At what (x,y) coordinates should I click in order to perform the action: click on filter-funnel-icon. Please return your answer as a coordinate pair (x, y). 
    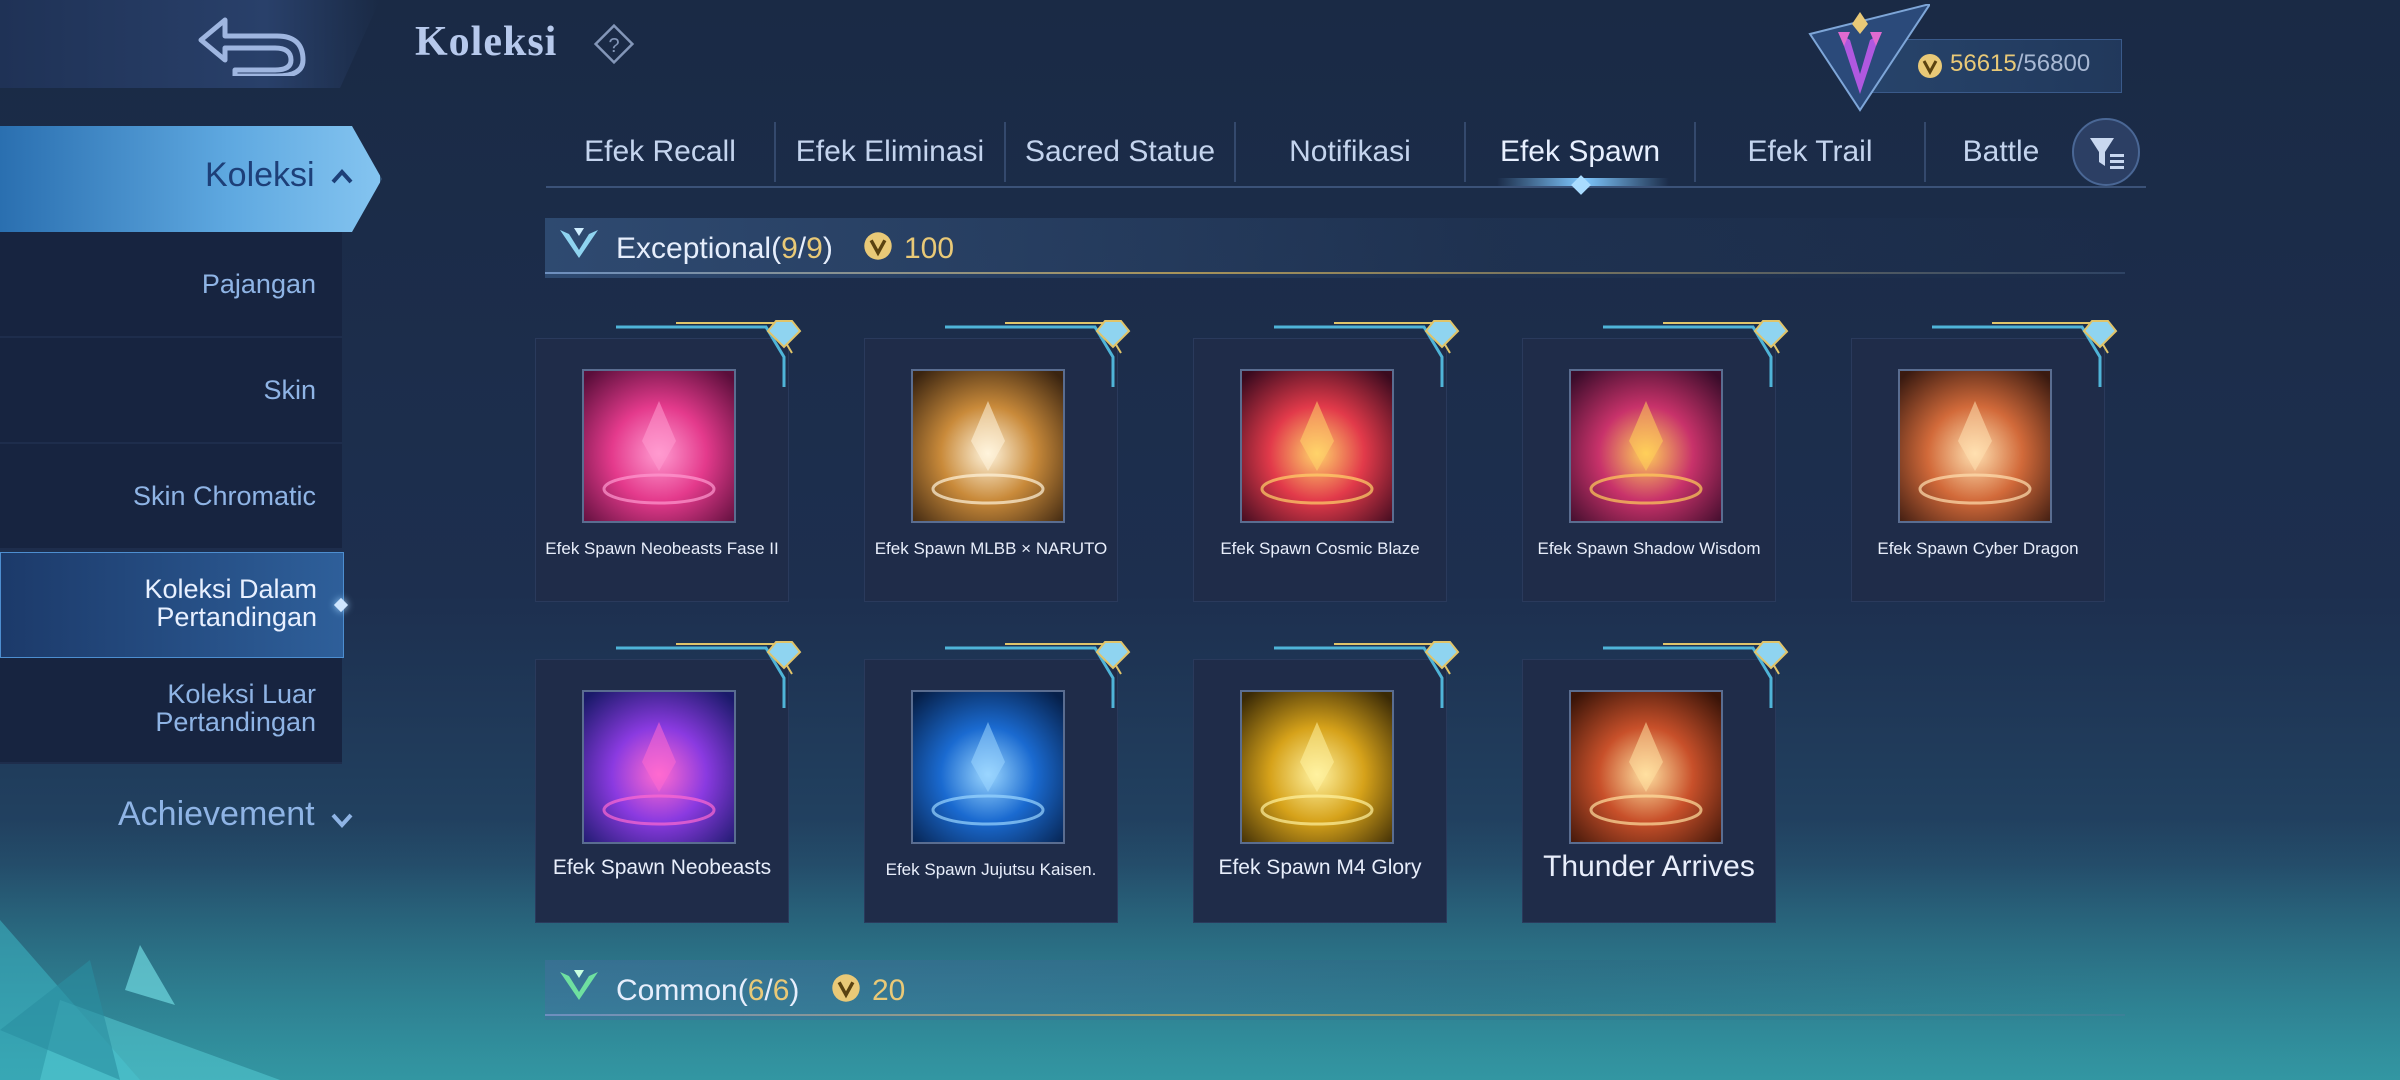
    Looking at the image, I should click on (2107, 153).